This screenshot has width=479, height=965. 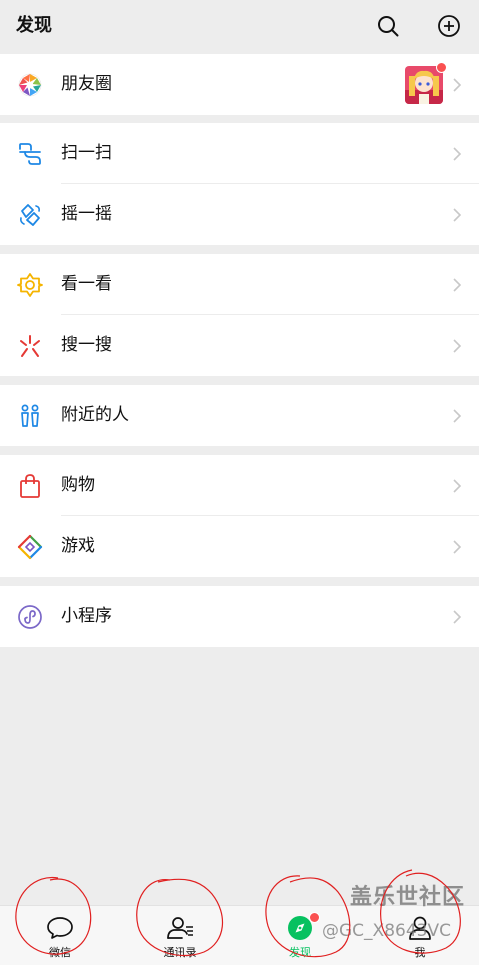 What do you see at coordinates (449, 26) in the screenshot?
I see `plus-circle-icon` at bounding box center [449, 26].